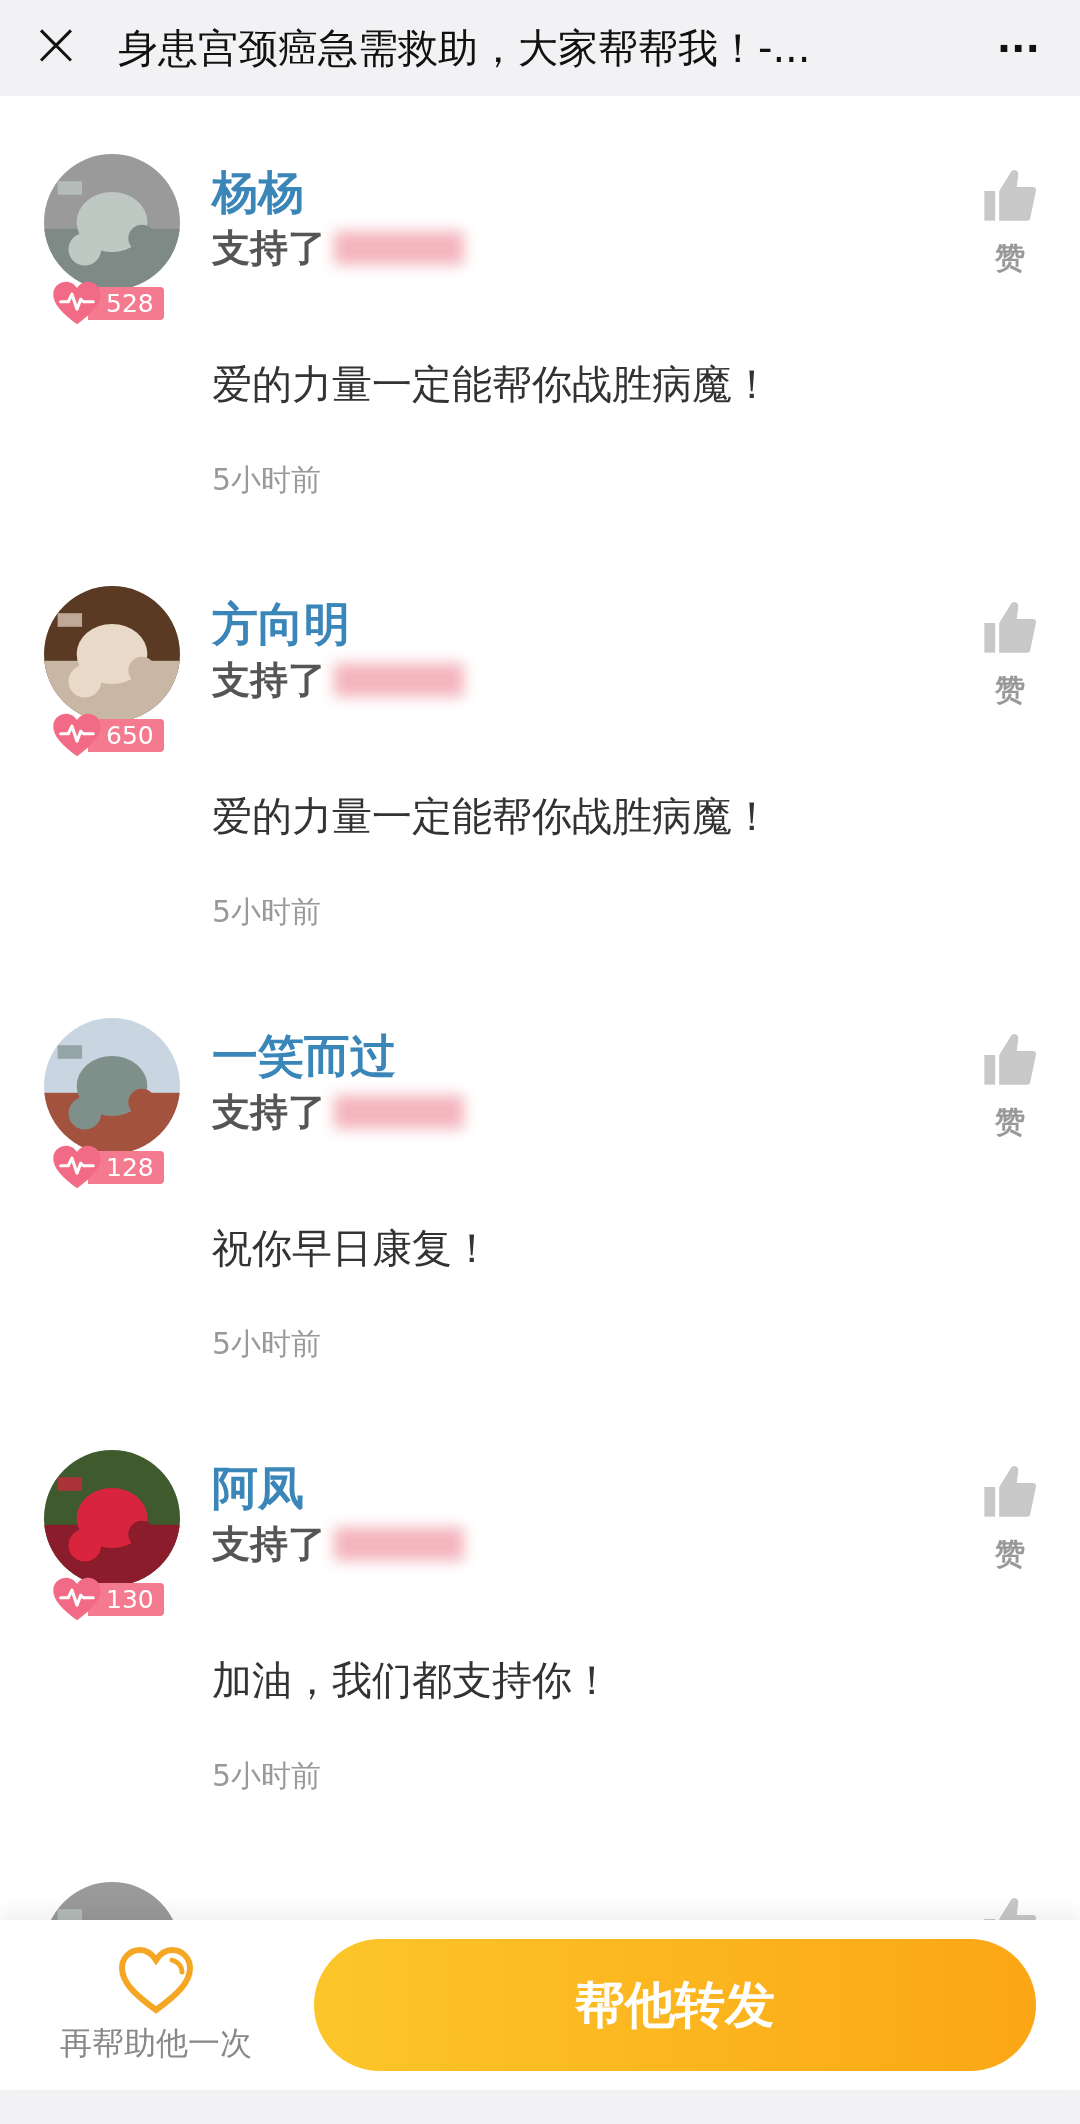 The width and height of the screenshot is (1080, 2124). I want to click on user-name: 杨杨, so click(258, 193).